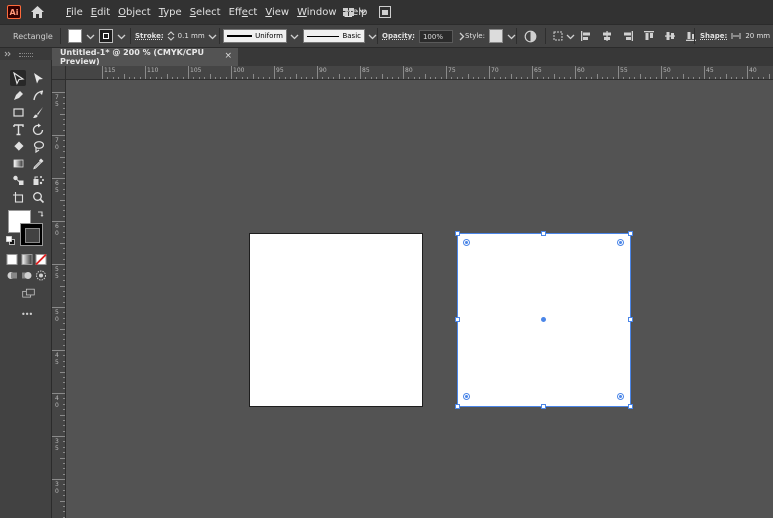  Describe the element at coordinates (59, 299) in the screenshot. I see `vertical-ruler: 75706560555045403530` at that location.